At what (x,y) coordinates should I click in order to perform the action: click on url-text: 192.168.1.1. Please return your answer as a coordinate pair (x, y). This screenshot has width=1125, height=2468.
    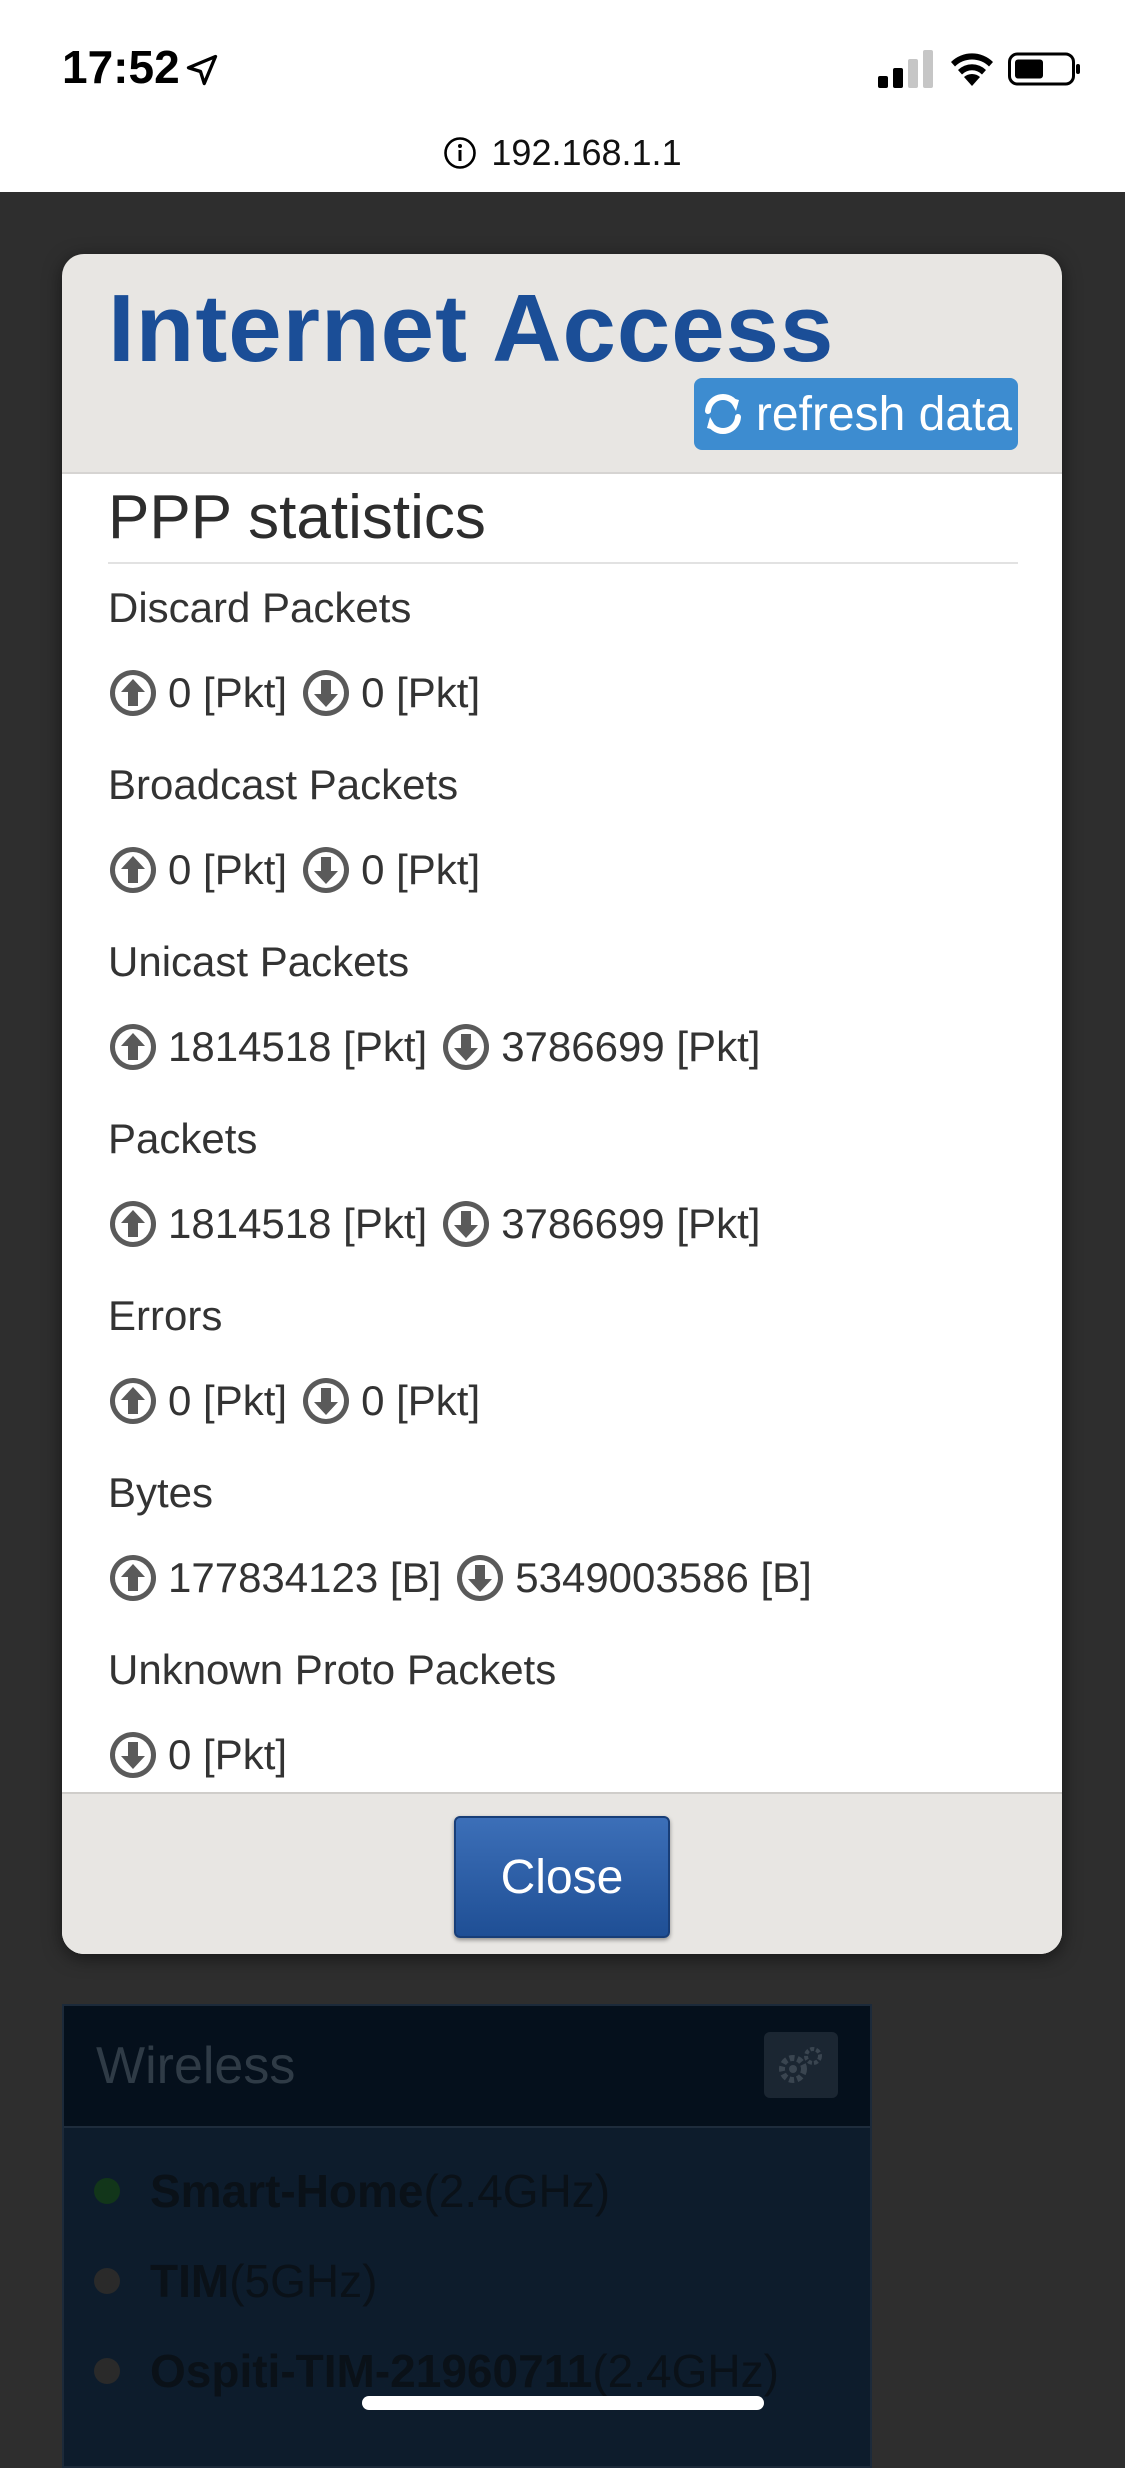
    Looking at the image, I should click on (586, 152).